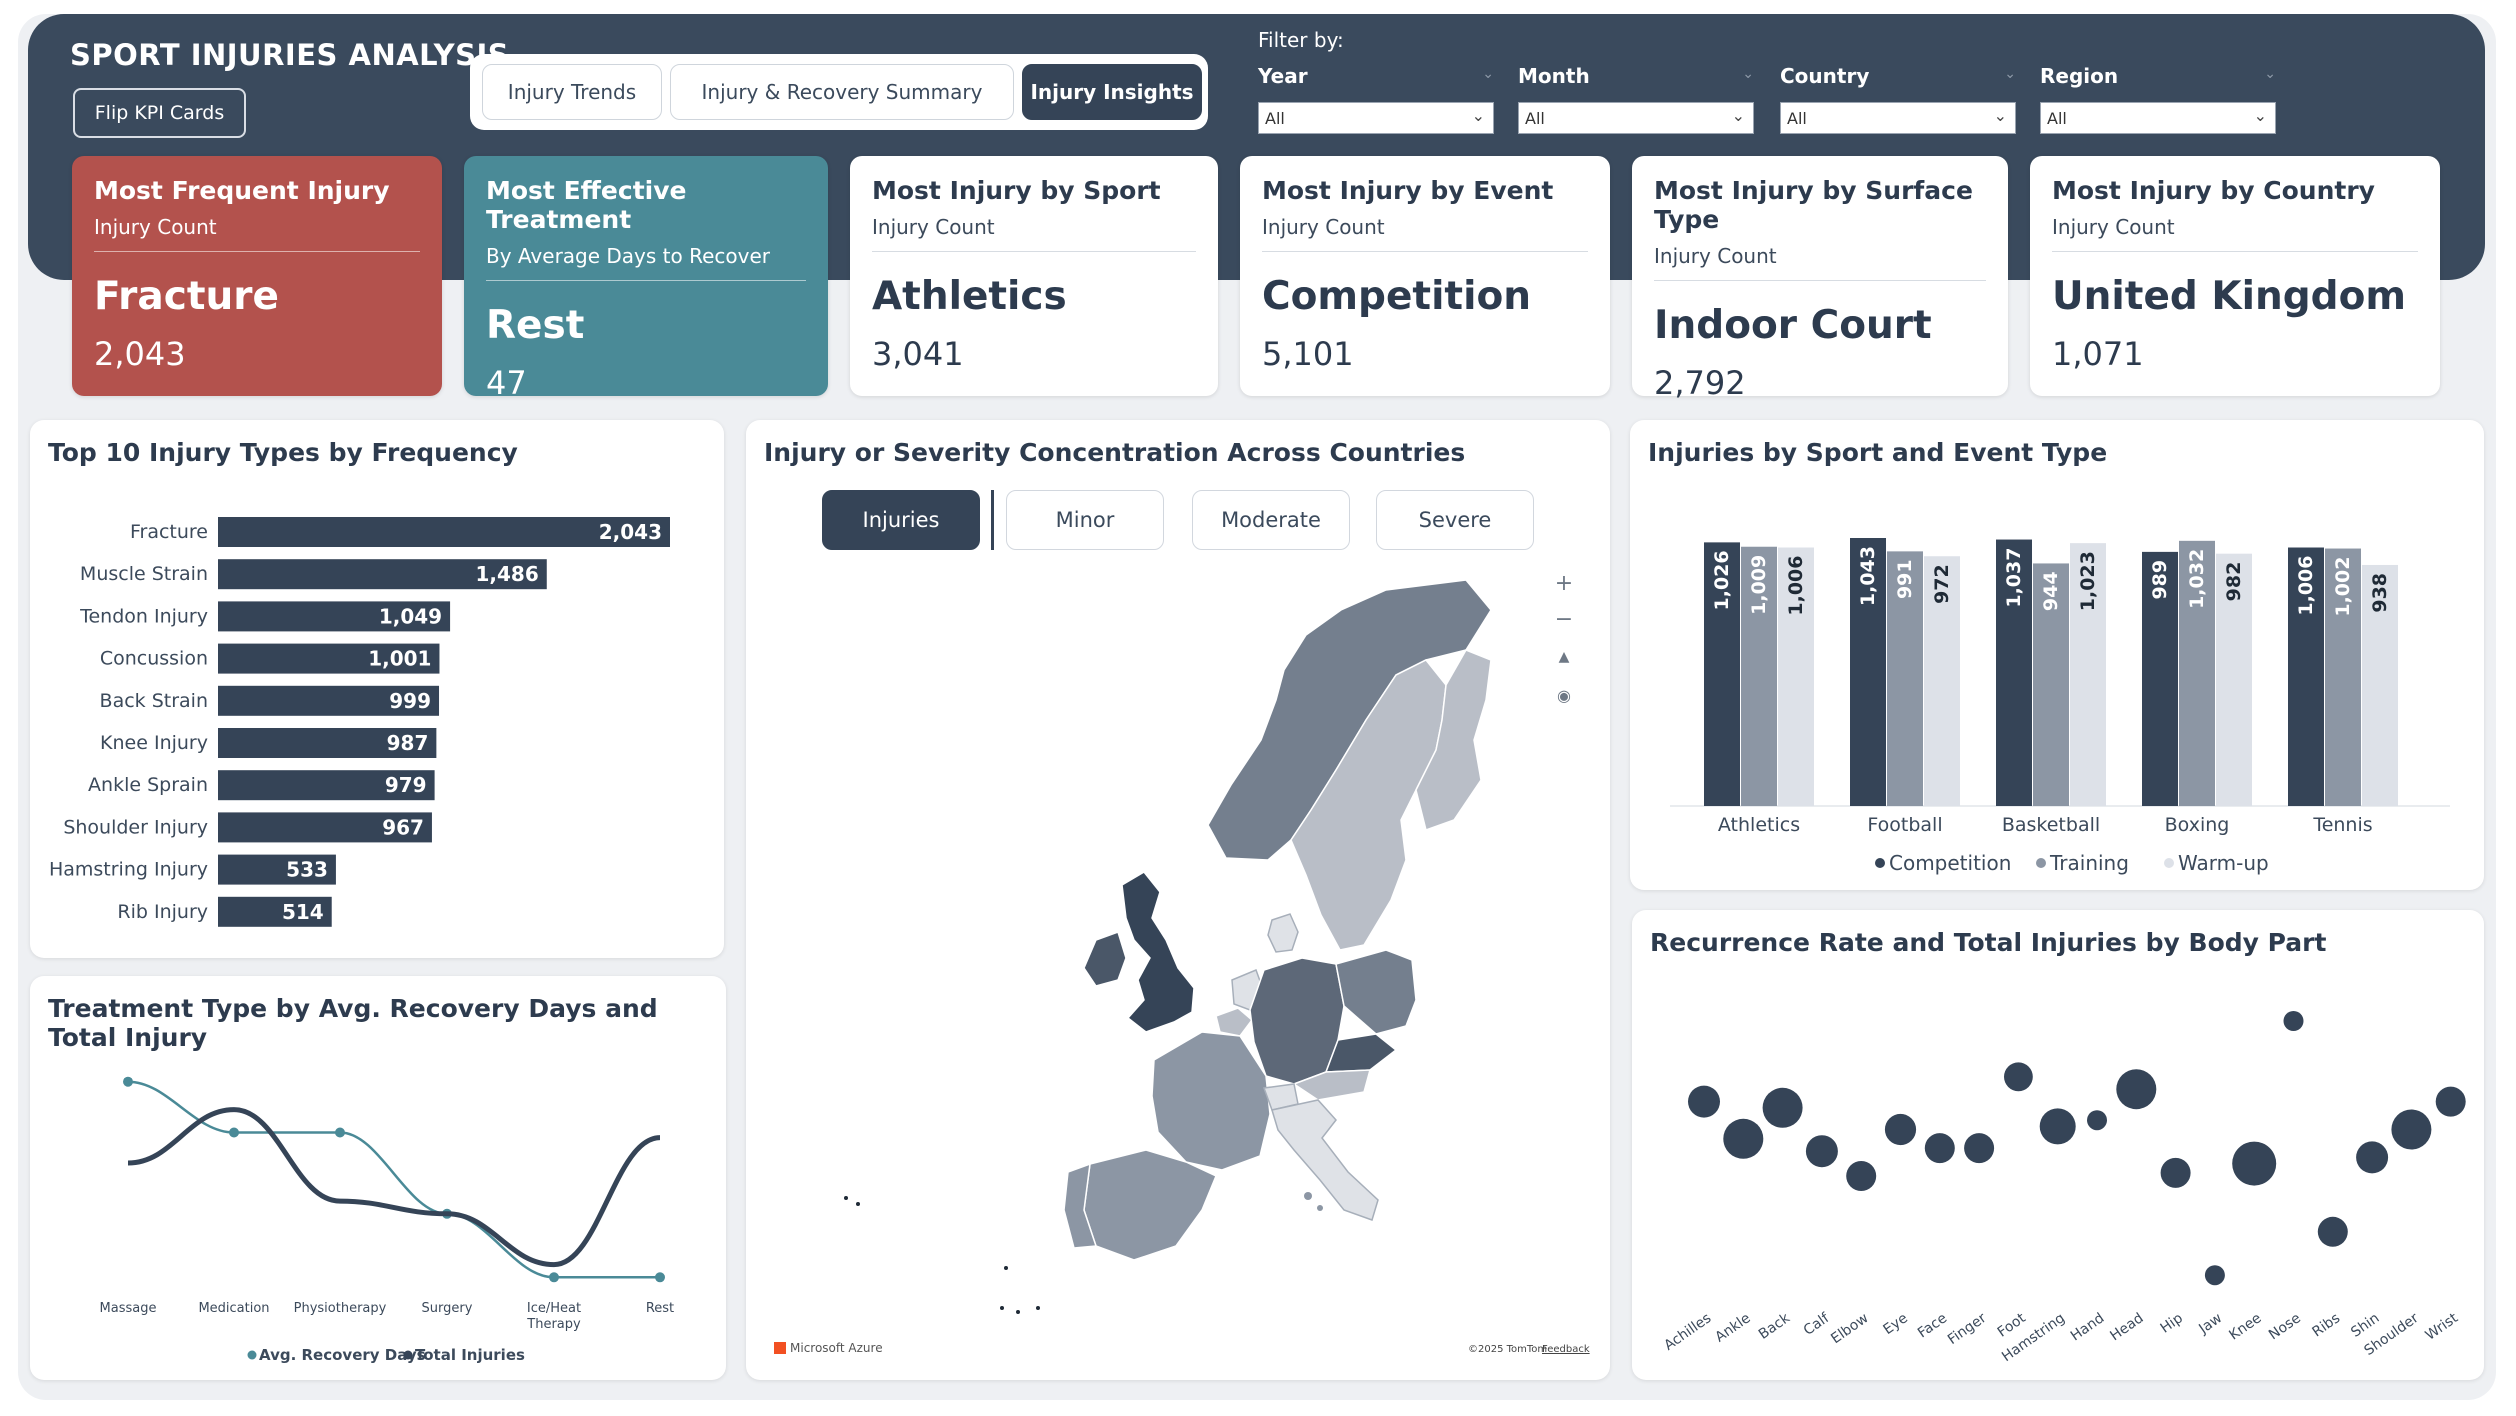 The image size is (2516, 1416). Describe the element at coordinates (1275, 118) in the screenshot. I see `year-filter-value: All` at that location.